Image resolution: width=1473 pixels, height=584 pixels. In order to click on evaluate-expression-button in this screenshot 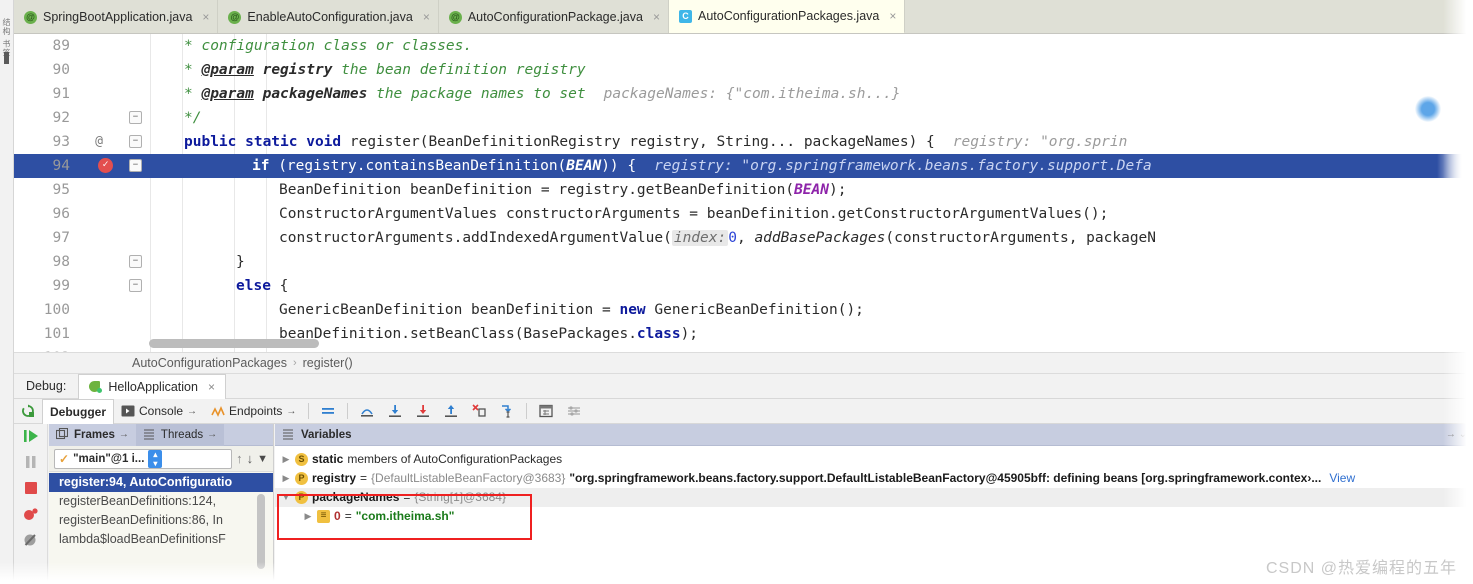, I will do `click(546, 411)`.